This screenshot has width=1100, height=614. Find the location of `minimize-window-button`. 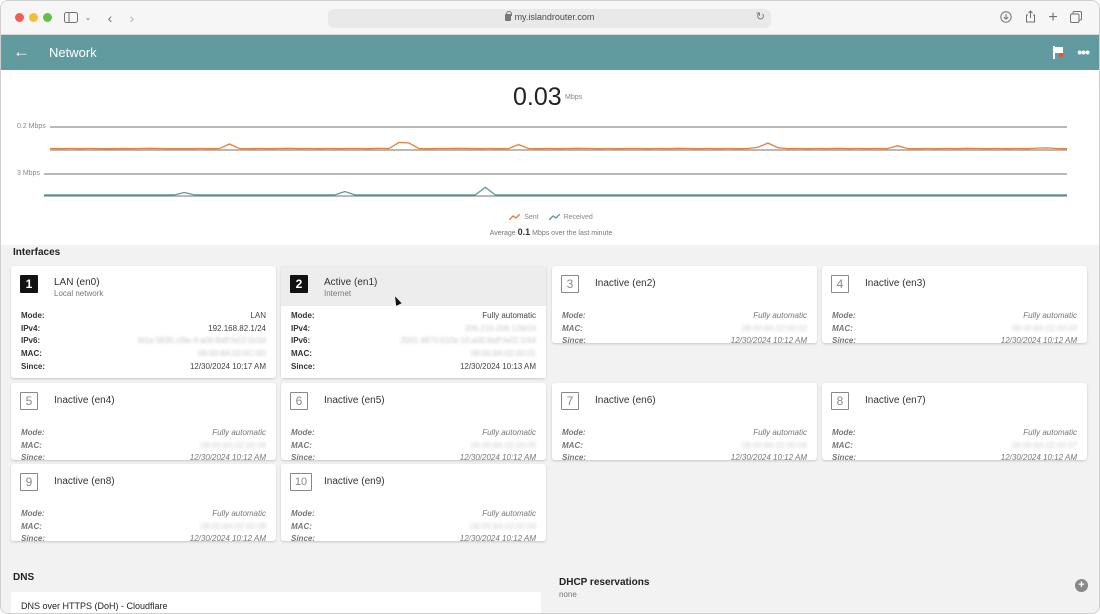

minimize-window-button is located at coordinates (33, 17).